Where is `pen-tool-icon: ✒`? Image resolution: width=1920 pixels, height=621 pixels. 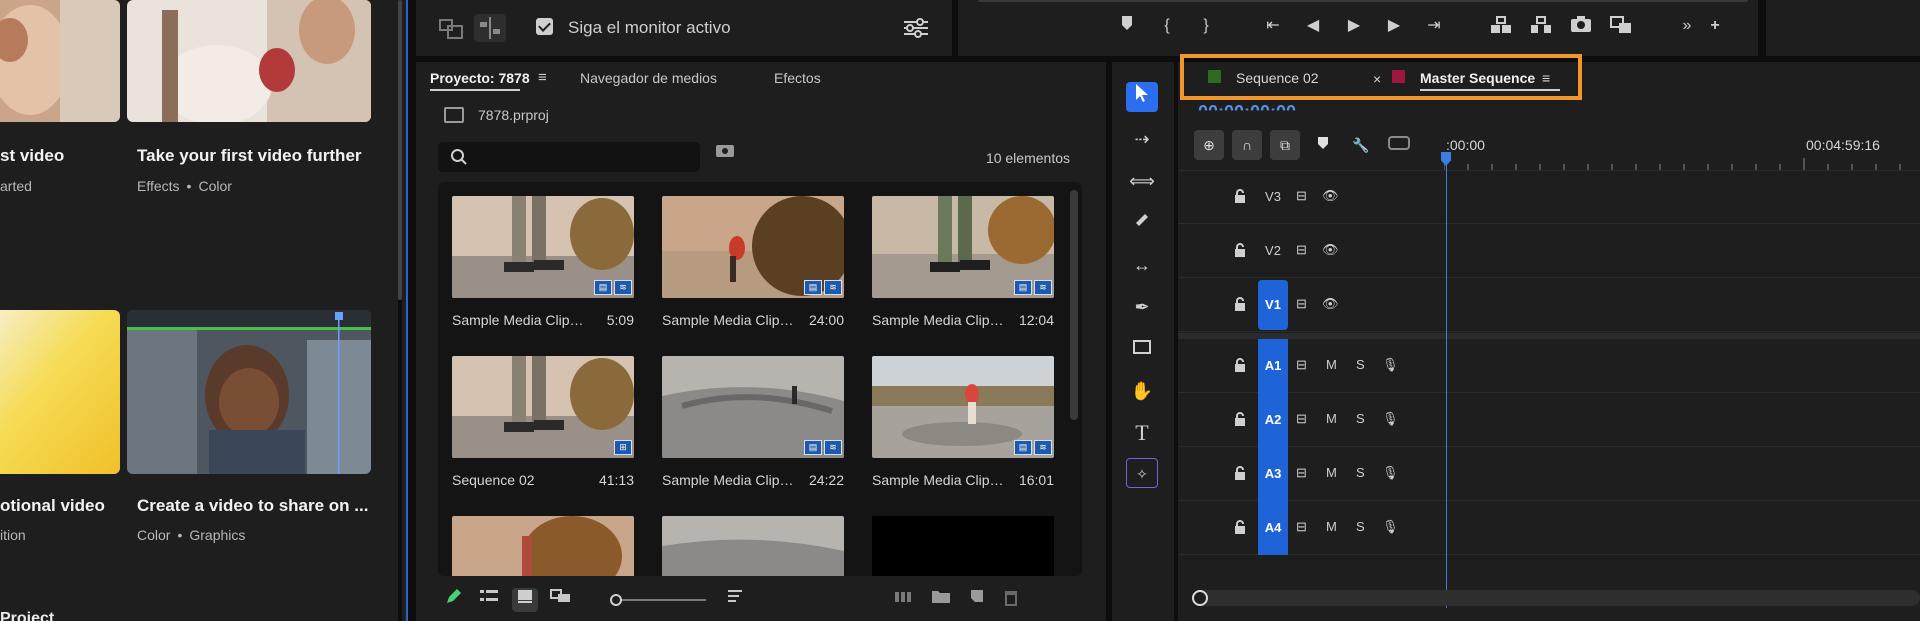
pen-tool-icon: ✒ is located at coordinates (1142, 307).